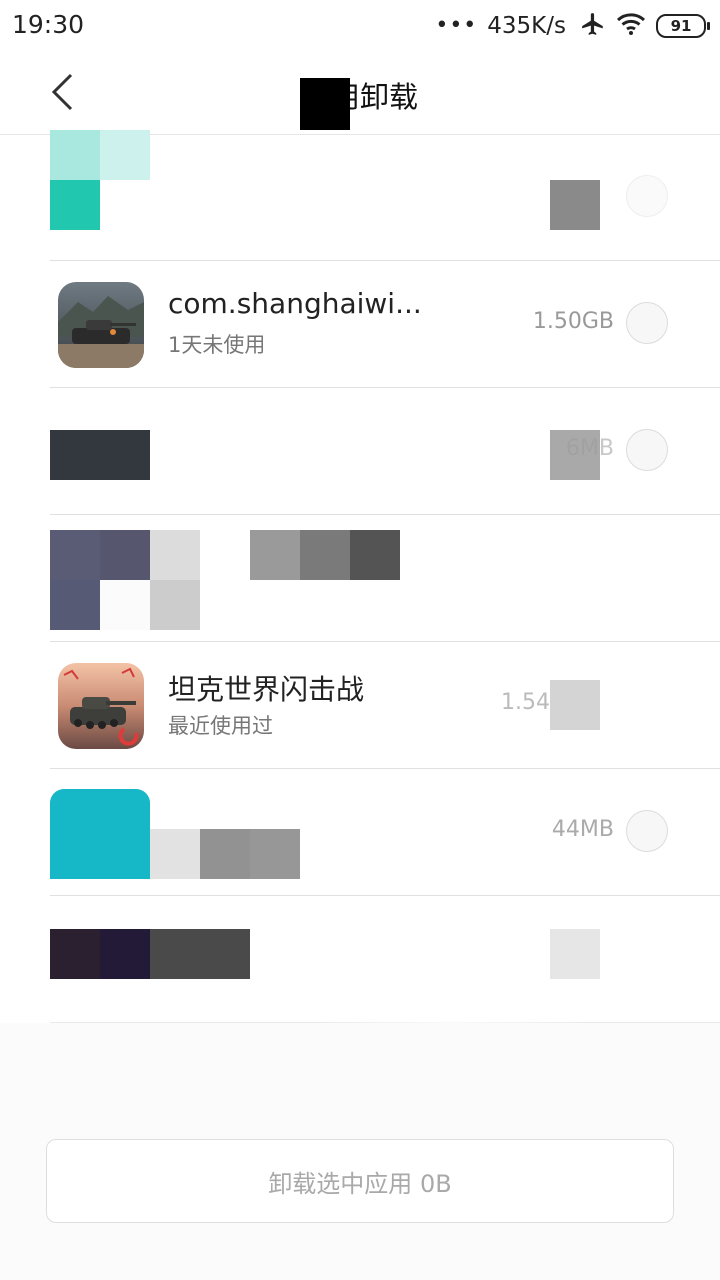  Describe the element at coordinates (631, 26) in the screenshot. I see `wifi-icon` at that location.